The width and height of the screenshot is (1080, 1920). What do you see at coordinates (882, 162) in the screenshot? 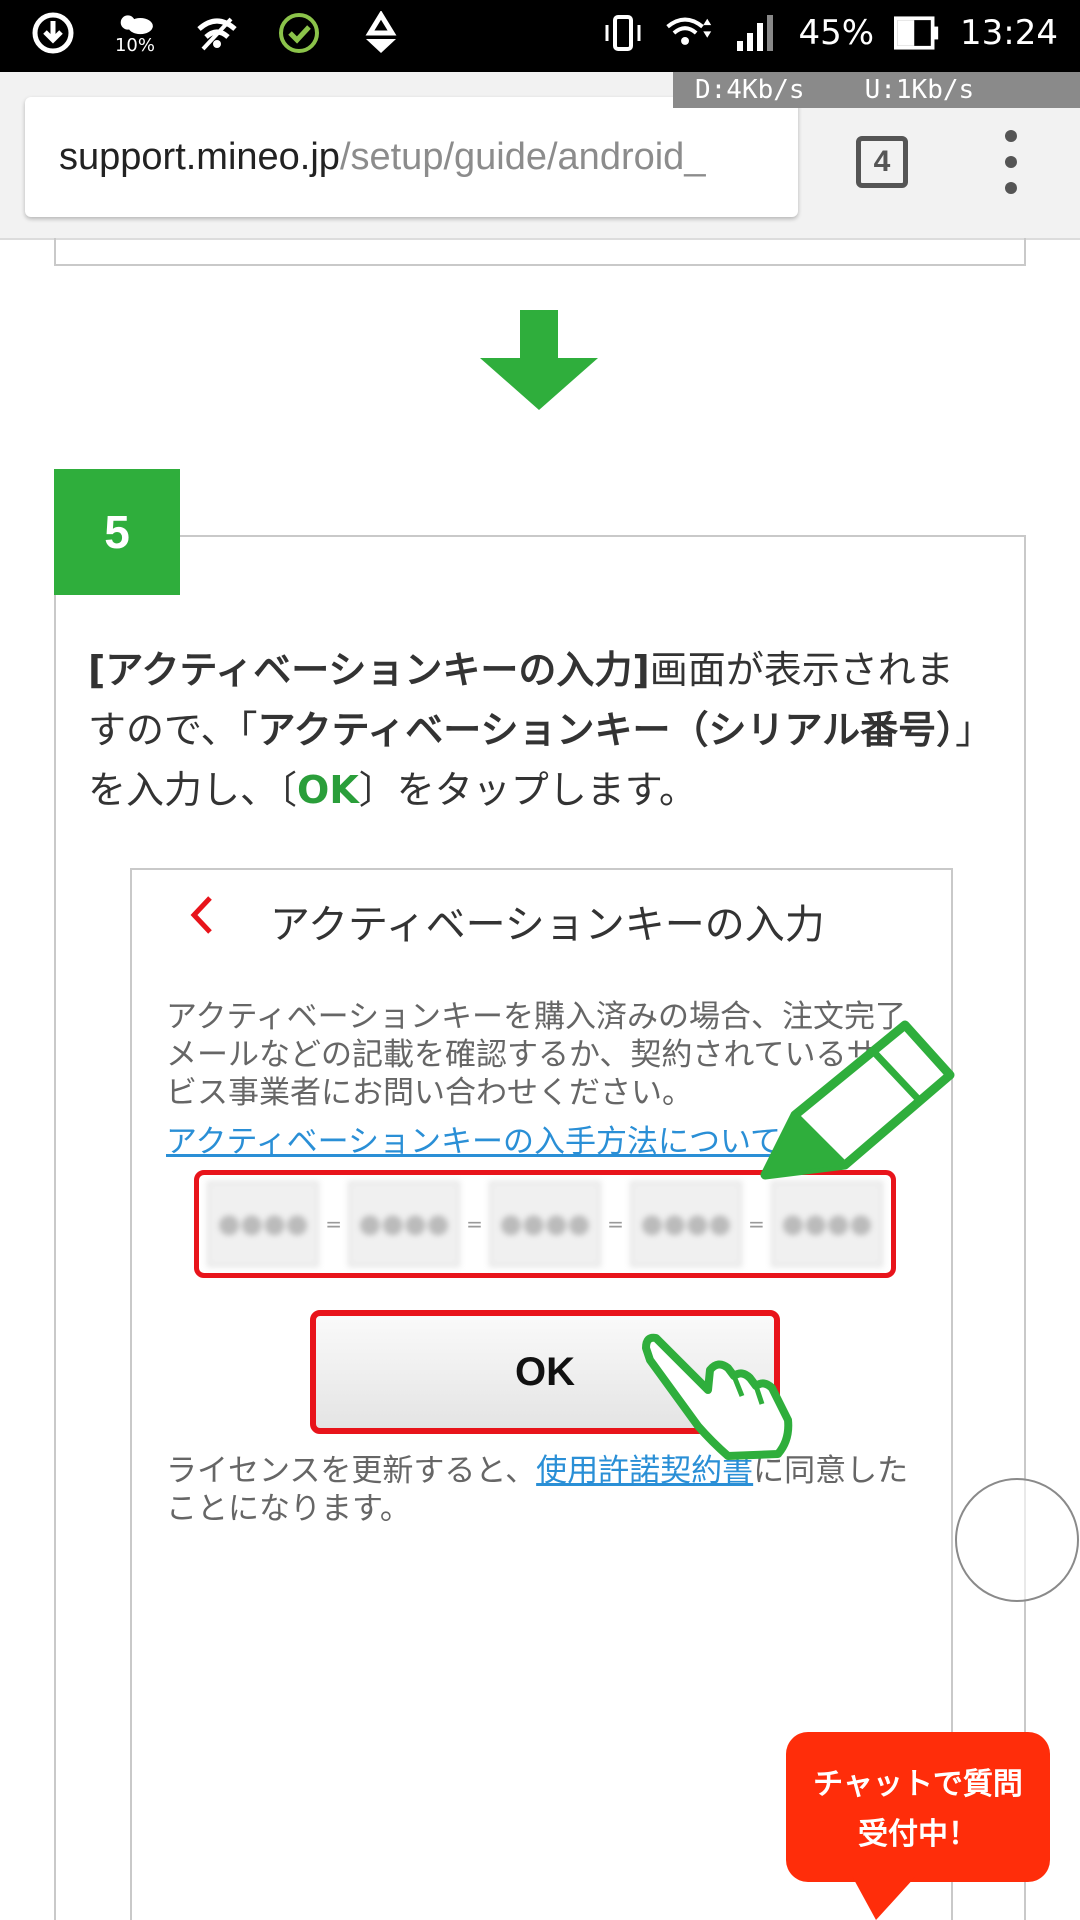
I see `tab-switcher-button: 4` at bounding box center [882, 162].